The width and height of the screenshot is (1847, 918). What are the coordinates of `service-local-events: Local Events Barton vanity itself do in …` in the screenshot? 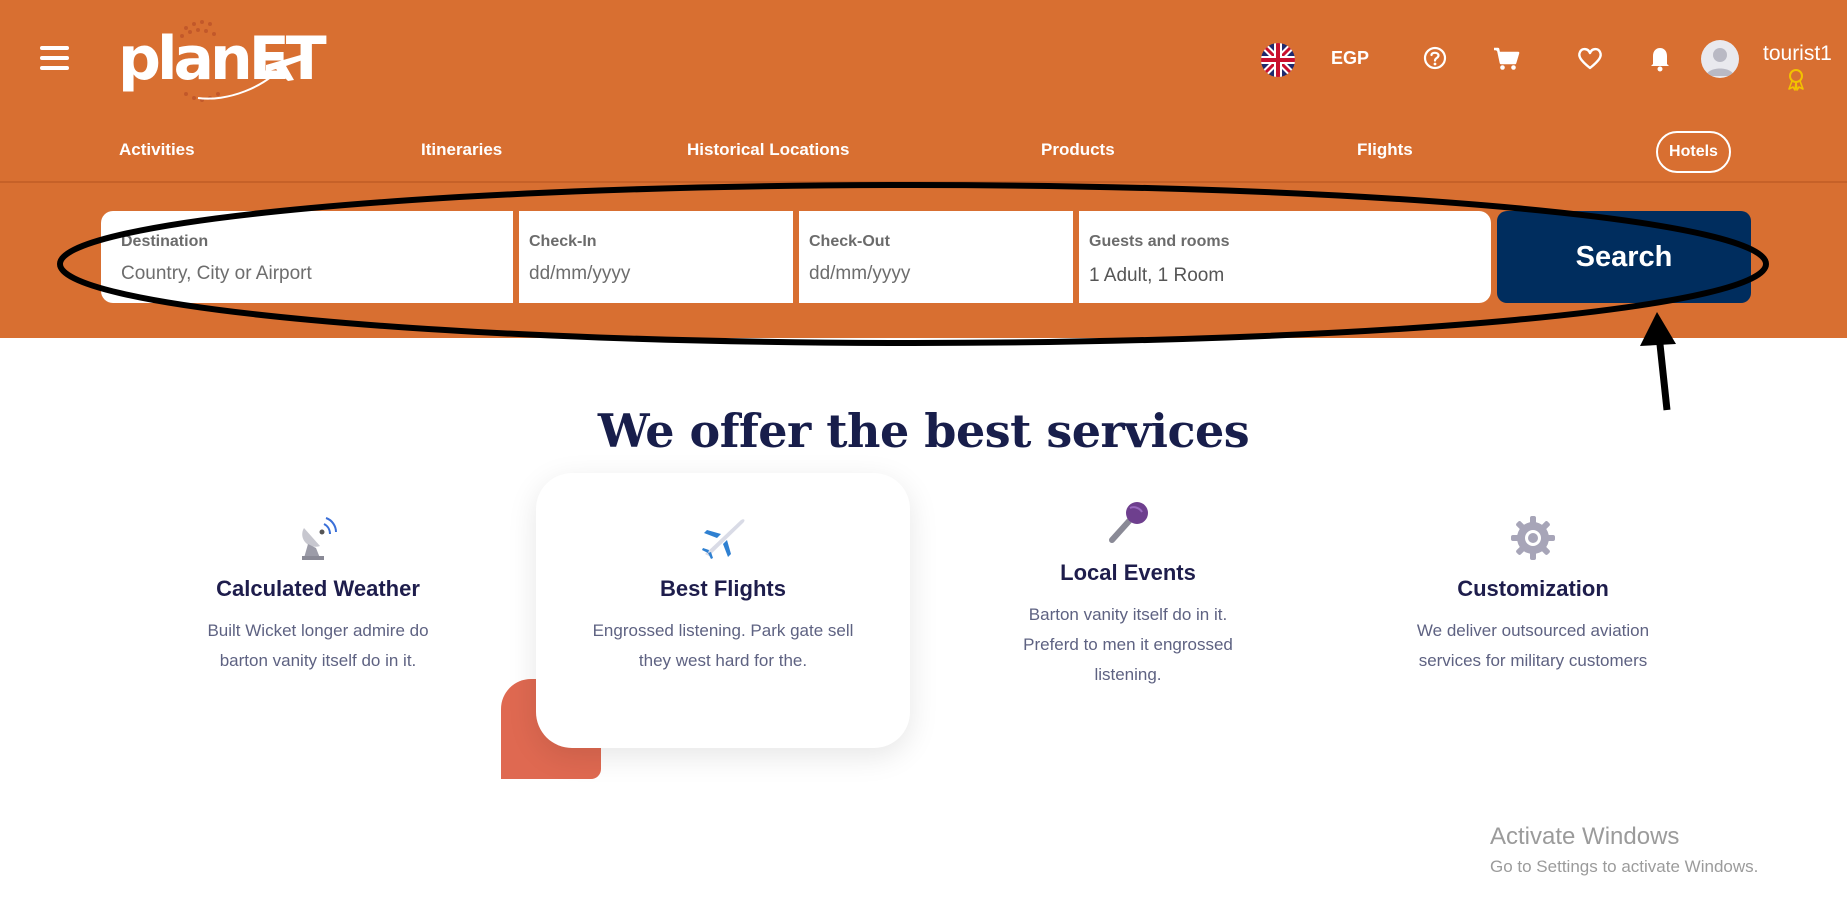 It's located at (1128, 594).